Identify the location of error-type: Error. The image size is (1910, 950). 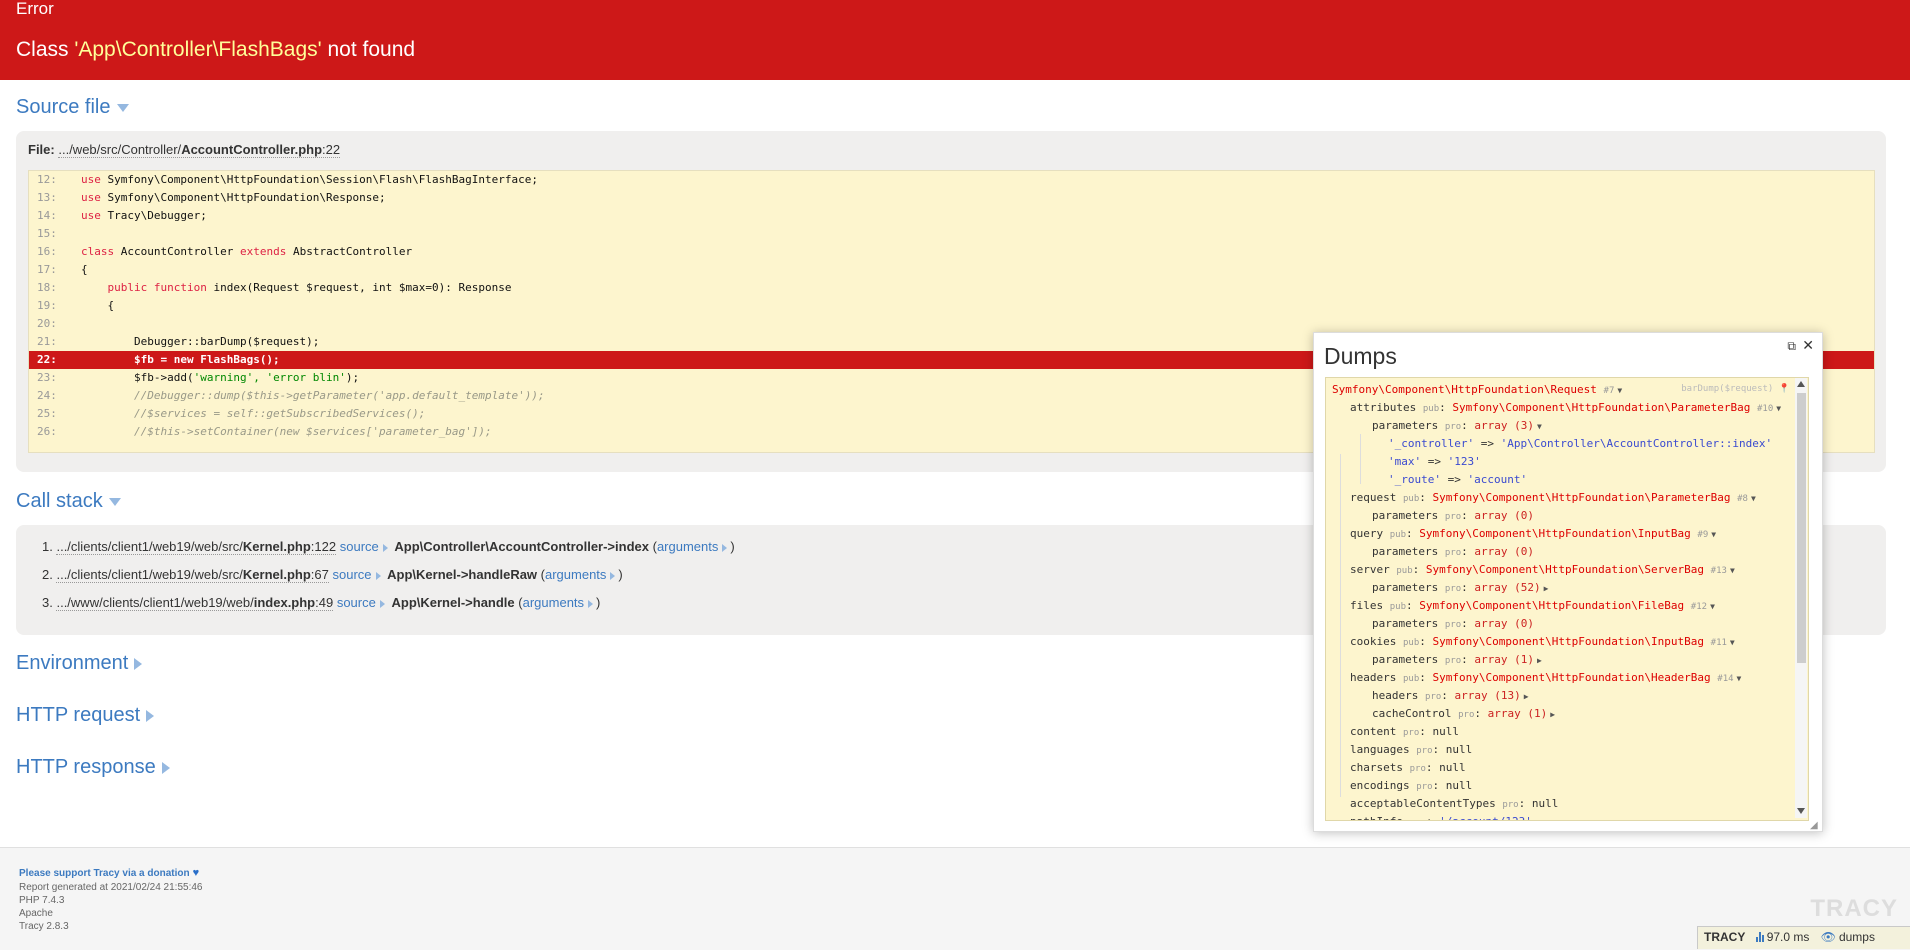
(35, 9).